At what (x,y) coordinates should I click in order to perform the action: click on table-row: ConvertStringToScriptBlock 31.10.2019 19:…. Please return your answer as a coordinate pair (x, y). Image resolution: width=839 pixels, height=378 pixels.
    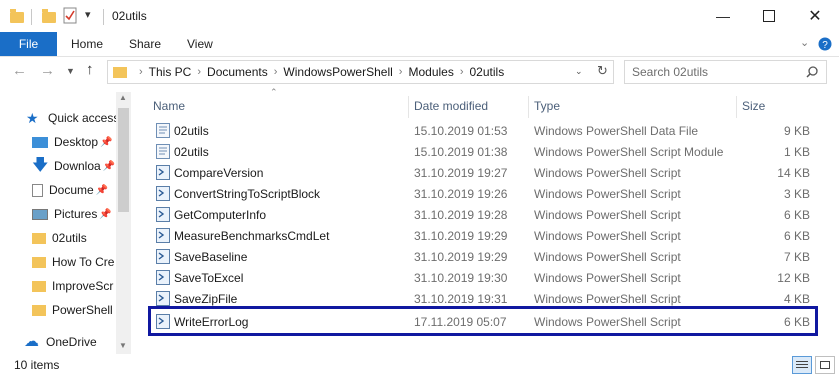
    Looking at the image, I should click on (486, 193).